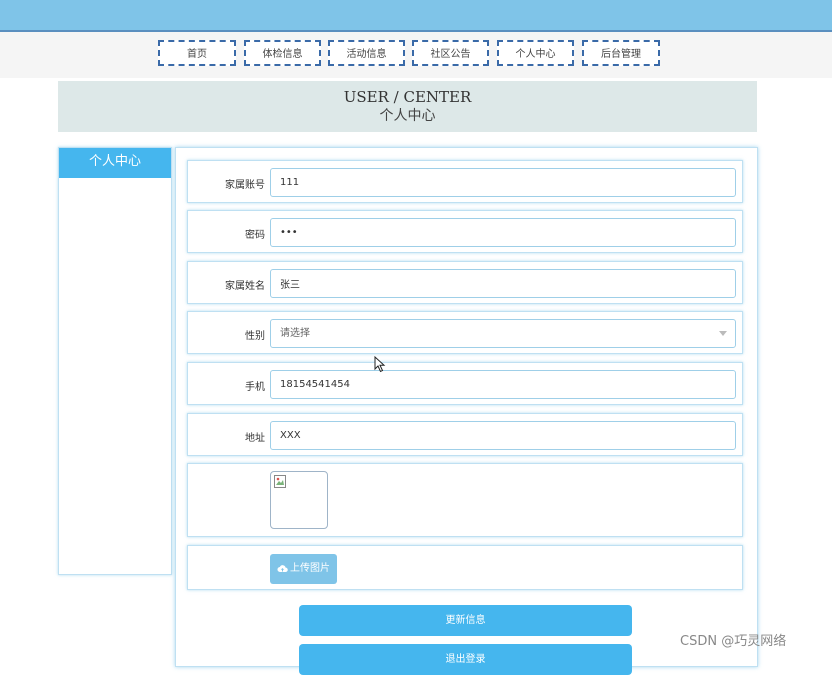 Image resolution: width=832 pixels, height=675 pixels. What do you see at coordinates (245, 185) in the screenshot?
I see `account-label: 家属账号` at bounding box center [245, 185].